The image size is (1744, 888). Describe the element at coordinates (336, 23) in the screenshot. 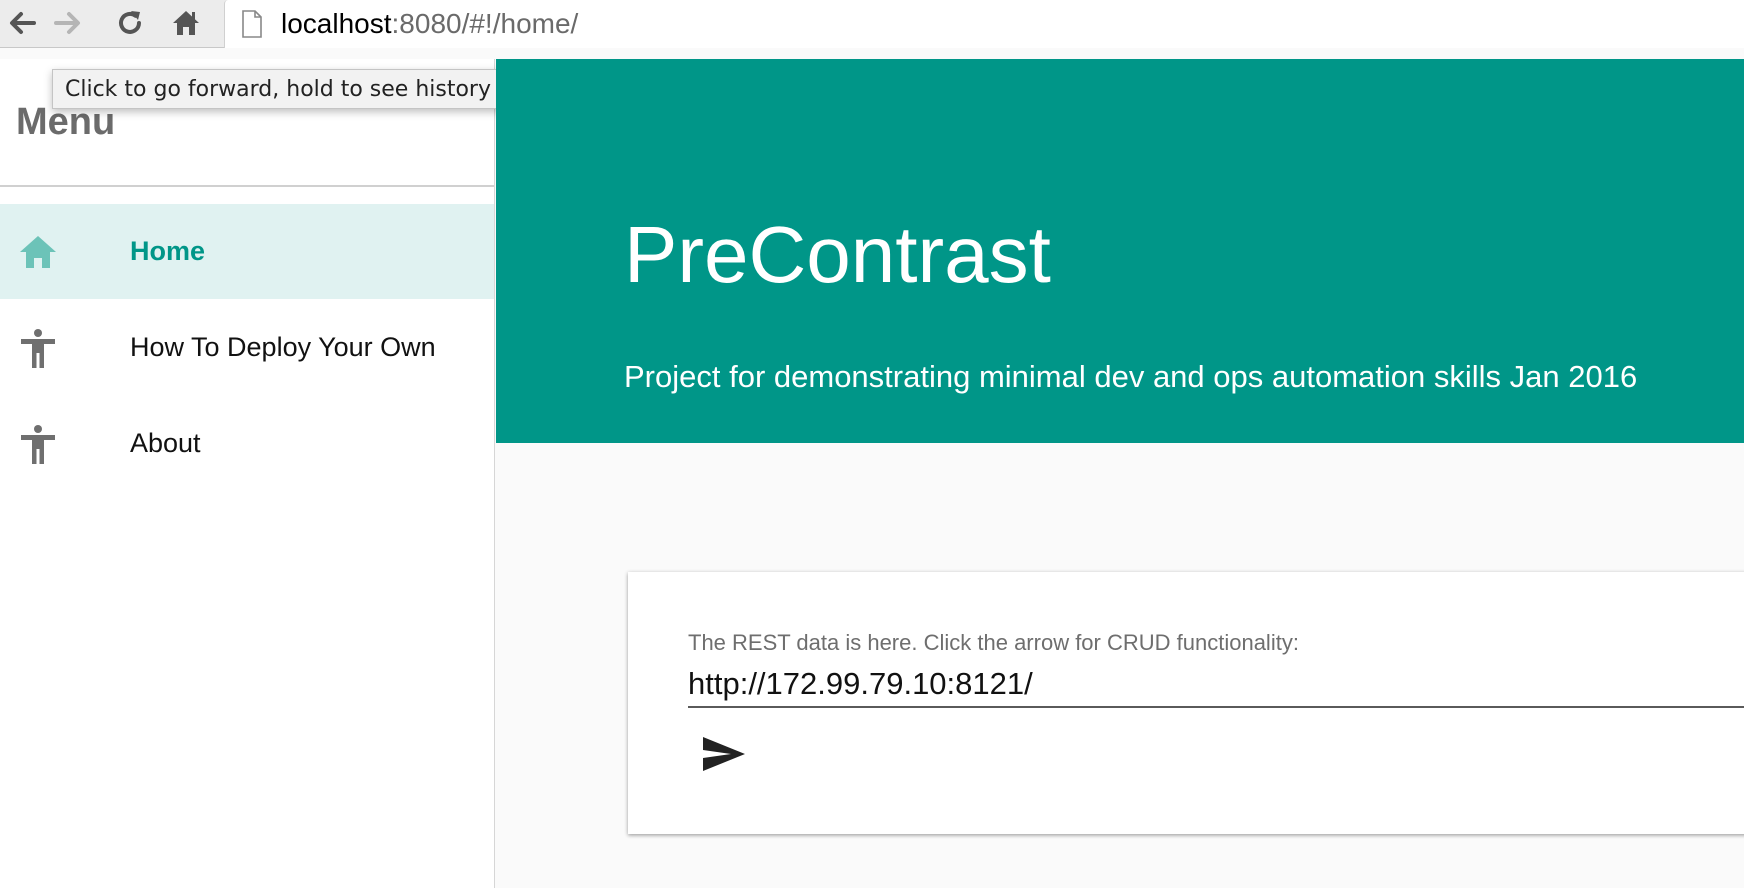

I see `url-host: localhost` at that location.